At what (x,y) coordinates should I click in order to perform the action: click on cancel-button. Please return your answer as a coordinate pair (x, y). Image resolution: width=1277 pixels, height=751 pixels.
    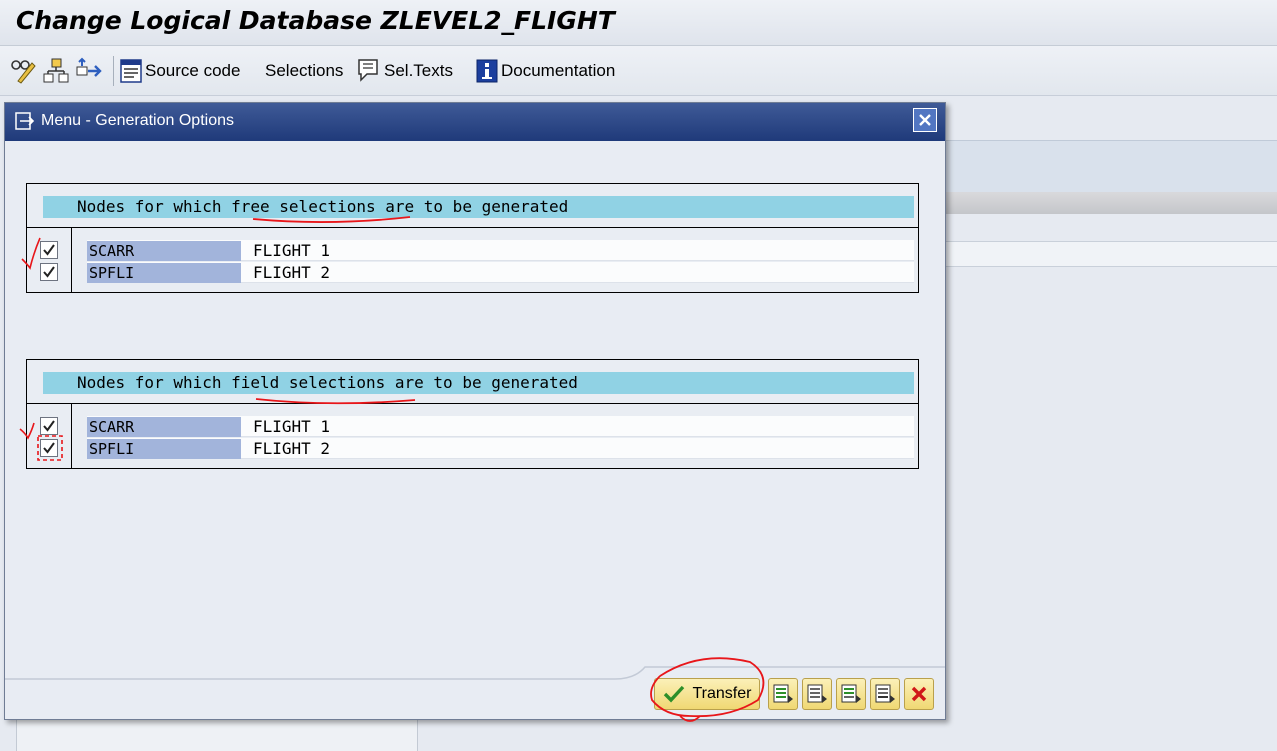
    Looking at the image, I should click on (919, 694).